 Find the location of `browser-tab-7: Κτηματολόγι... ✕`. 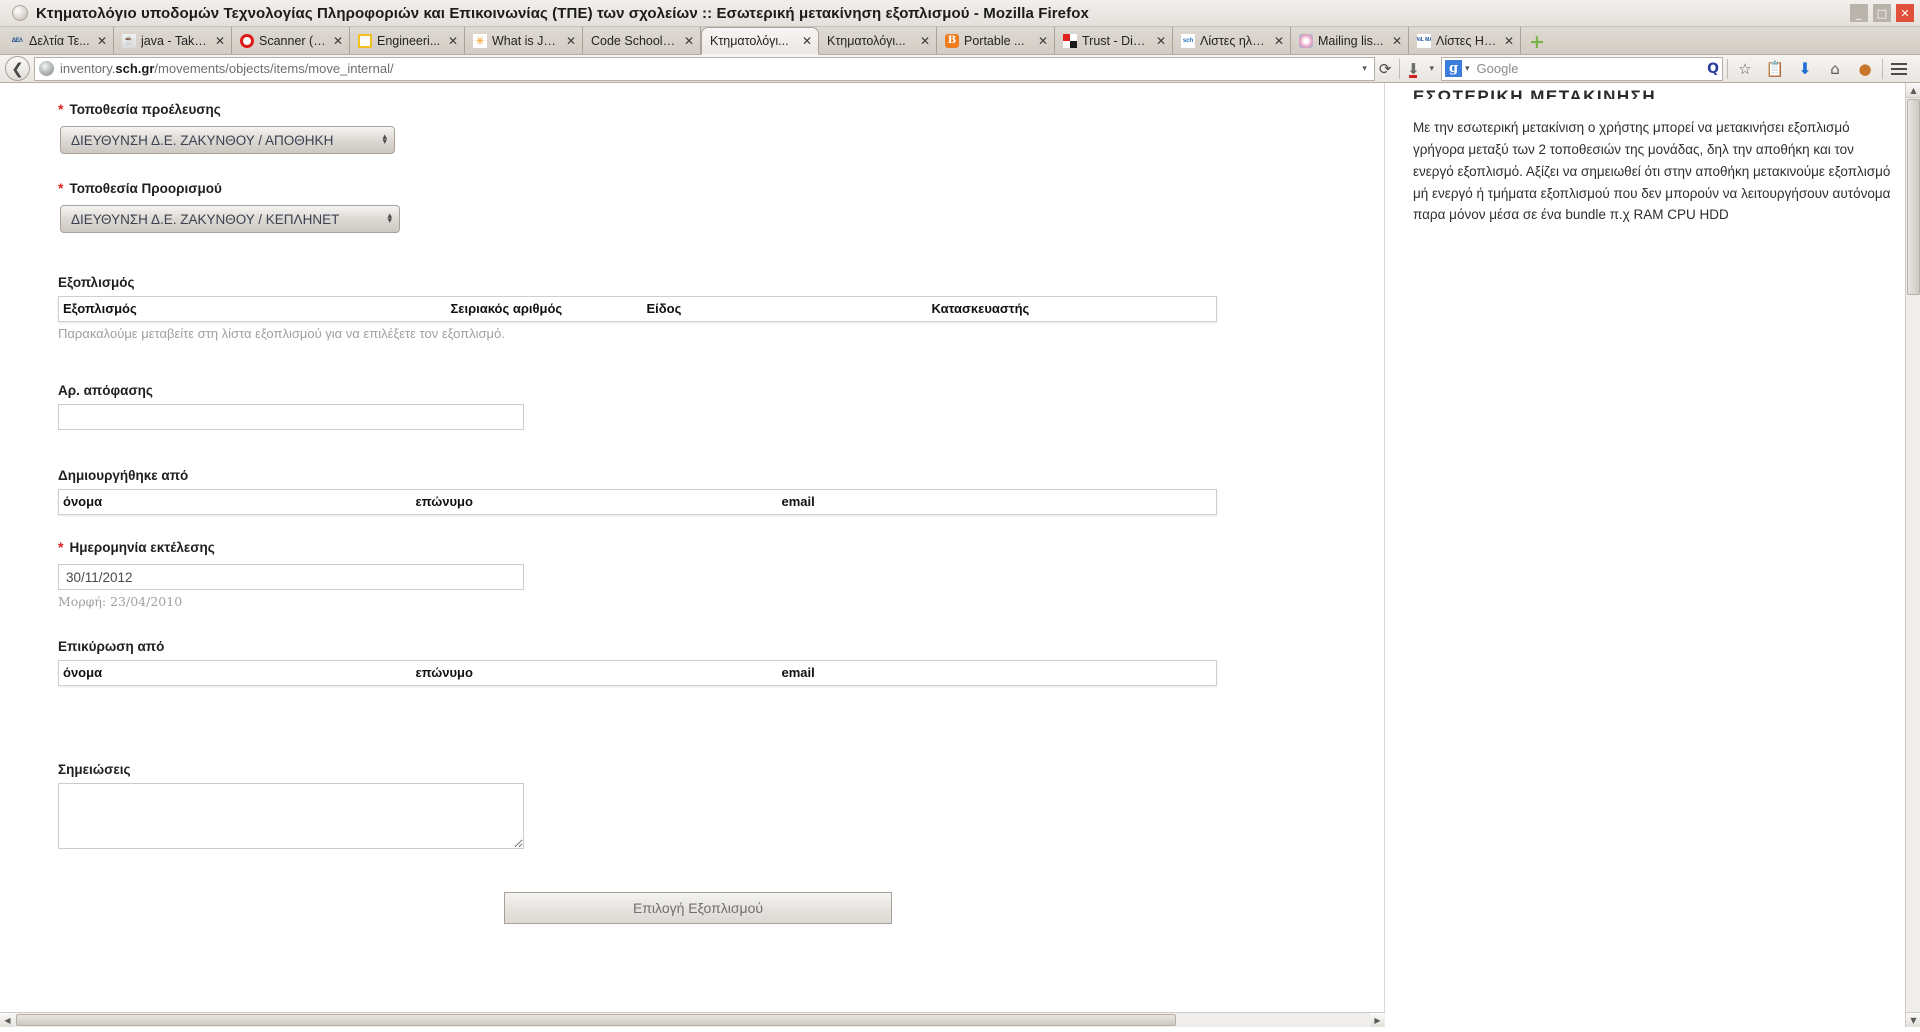

browser-tab-7: Κτηματολόγι... ✕ is located at coordinates (878, 40).